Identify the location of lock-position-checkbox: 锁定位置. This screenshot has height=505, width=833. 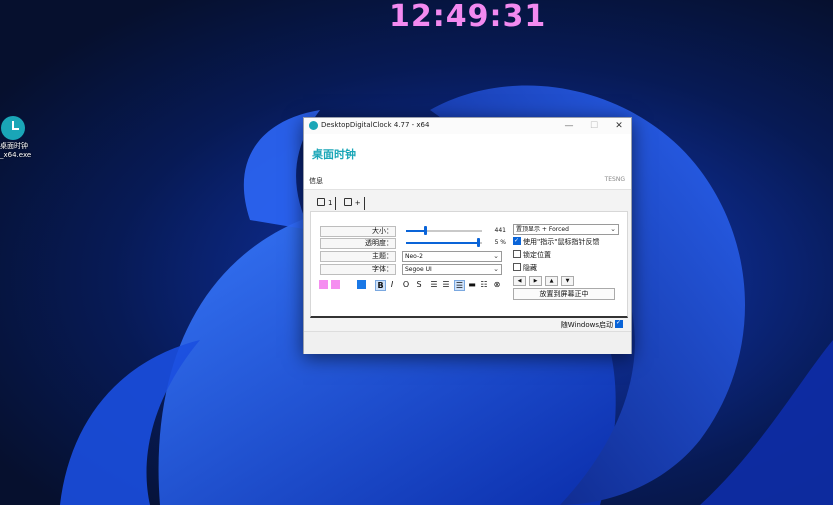
(532, 254).